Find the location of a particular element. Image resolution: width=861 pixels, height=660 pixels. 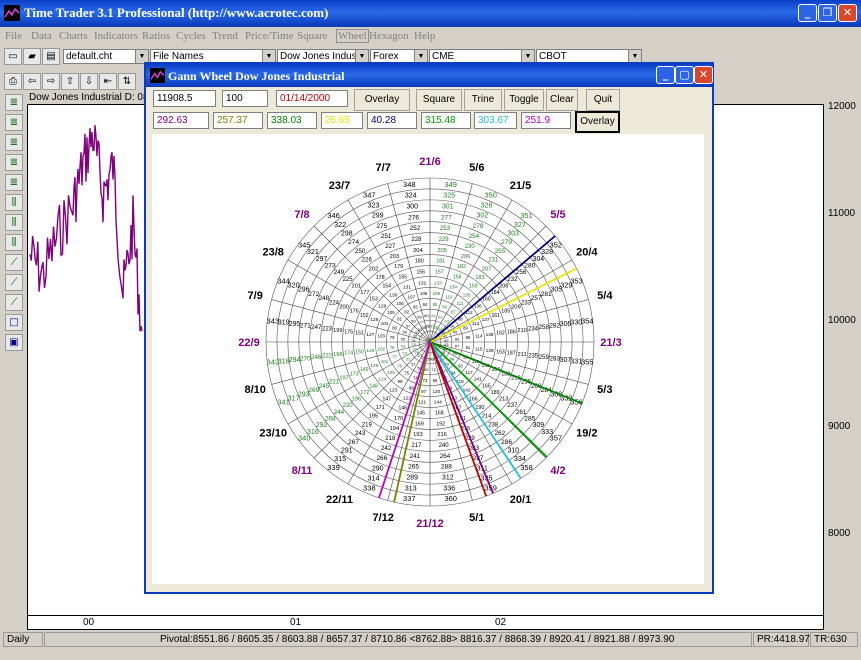

wheel-cell-number: 211 is located at coordinates (522, 355).